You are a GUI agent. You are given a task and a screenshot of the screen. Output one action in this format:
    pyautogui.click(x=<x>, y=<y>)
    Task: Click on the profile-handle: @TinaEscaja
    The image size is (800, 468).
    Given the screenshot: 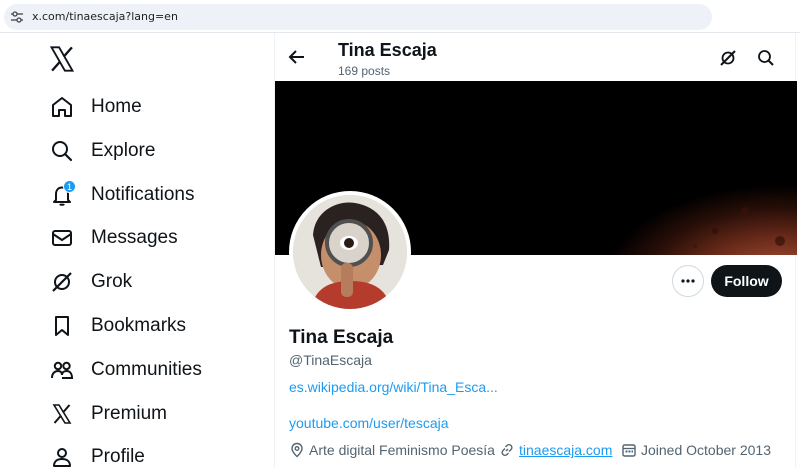 What is the action you would take?
    pyautogui.click(x=330, y=360)
    